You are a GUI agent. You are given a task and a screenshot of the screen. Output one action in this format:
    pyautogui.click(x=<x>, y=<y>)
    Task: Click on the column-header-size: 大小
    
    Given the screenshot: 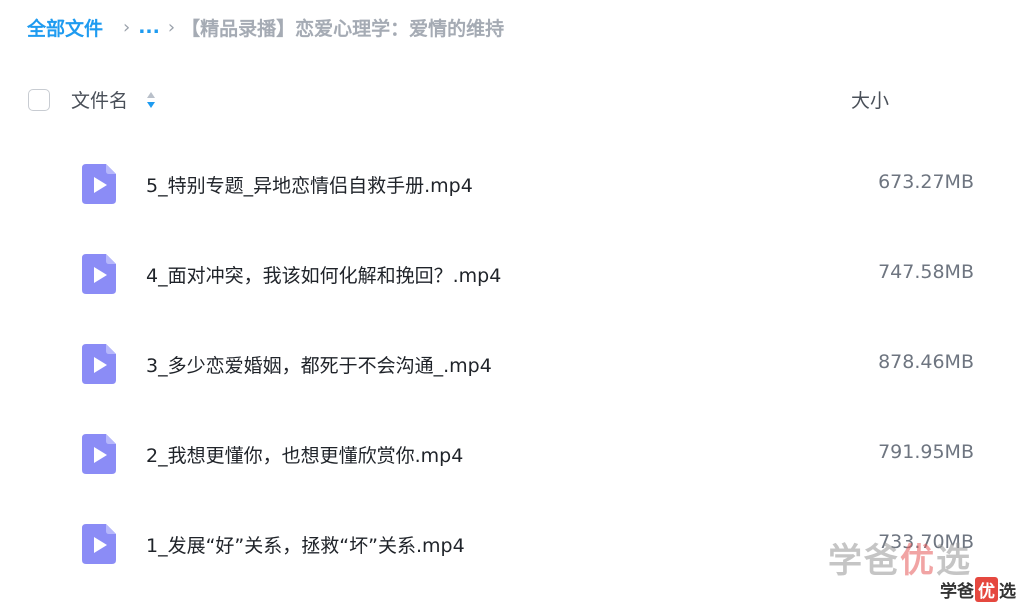 What is the action you would take?
    pyautogui.click(x=870, y=99)
    